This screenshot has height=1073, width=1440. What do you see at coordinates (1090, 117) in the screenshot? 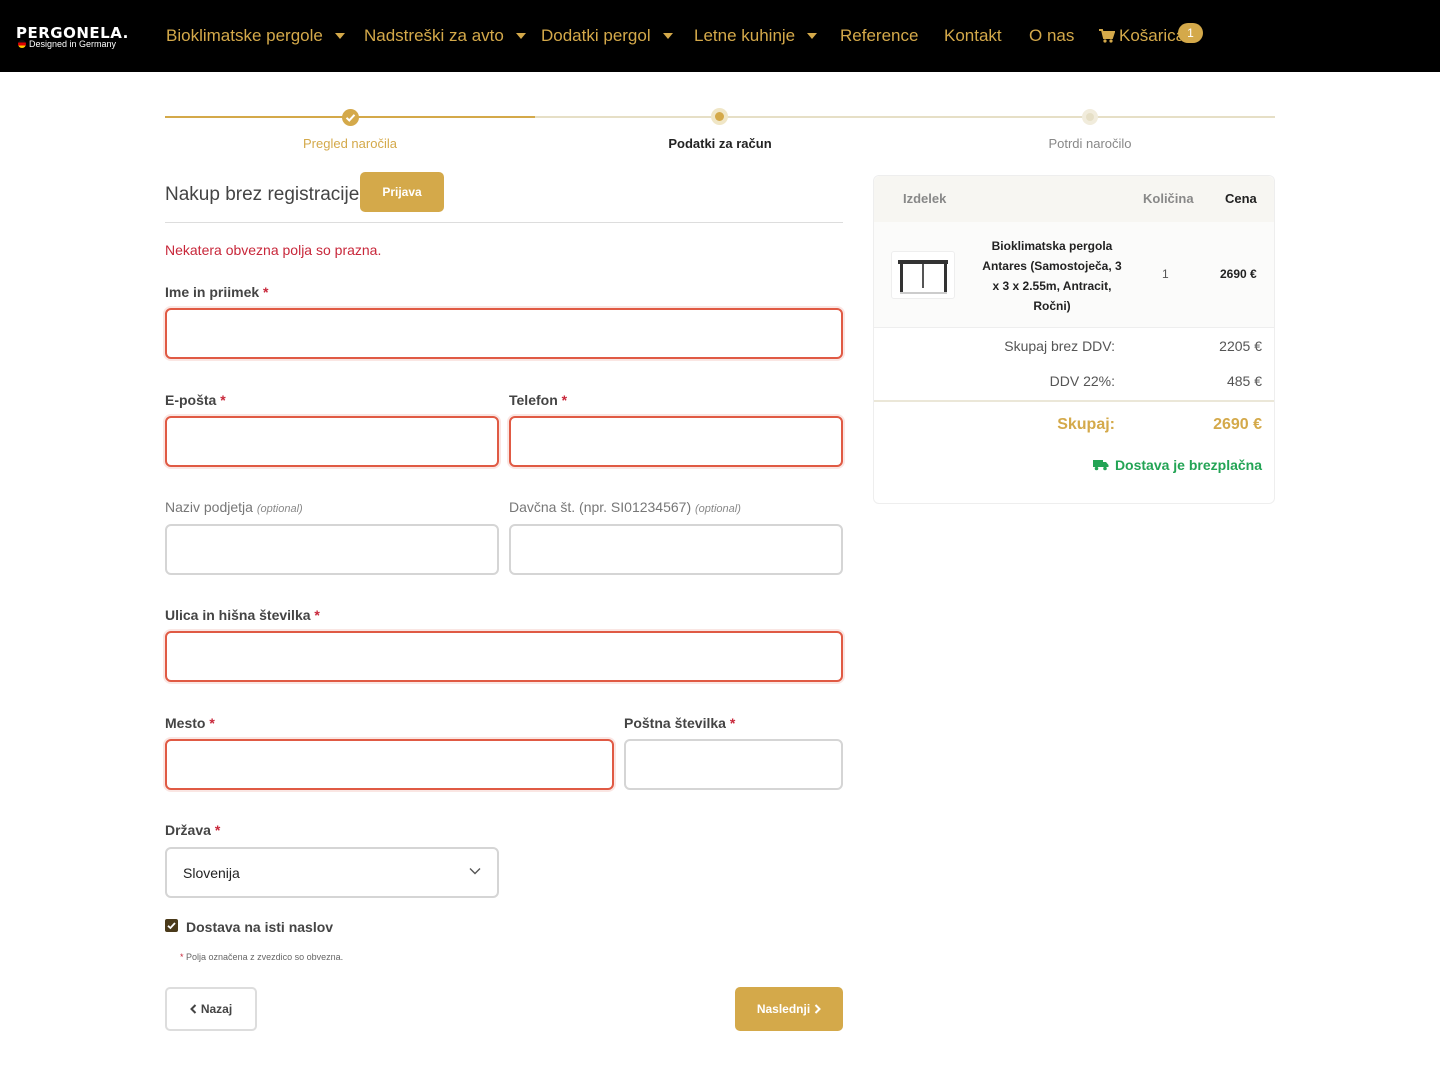
I see `step-pending-dot` at bounding box center [1090, 117].